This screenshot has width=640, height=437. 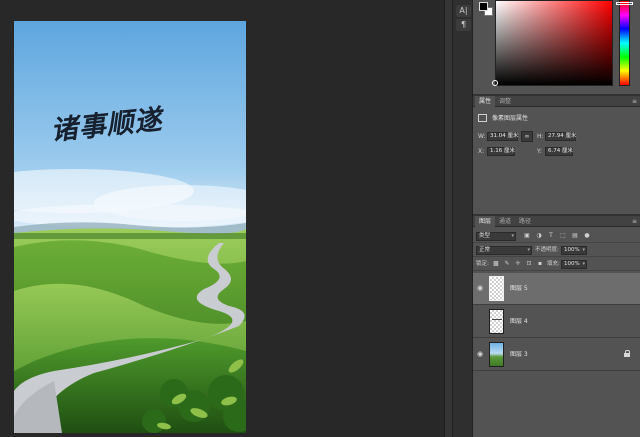 I want to click on panel-collapse-strip, so click(x=448, y=218).